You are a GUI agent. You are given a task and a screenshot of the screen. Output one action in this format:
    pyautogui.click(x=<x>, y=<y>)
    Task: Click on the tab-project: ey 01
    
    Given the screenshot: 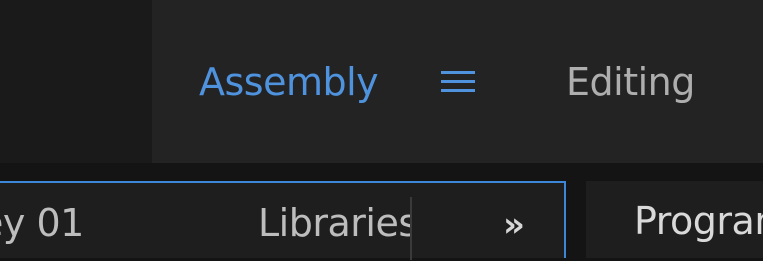 What is the action you would take?
    pyautogui.click(x=55, y=231)
    